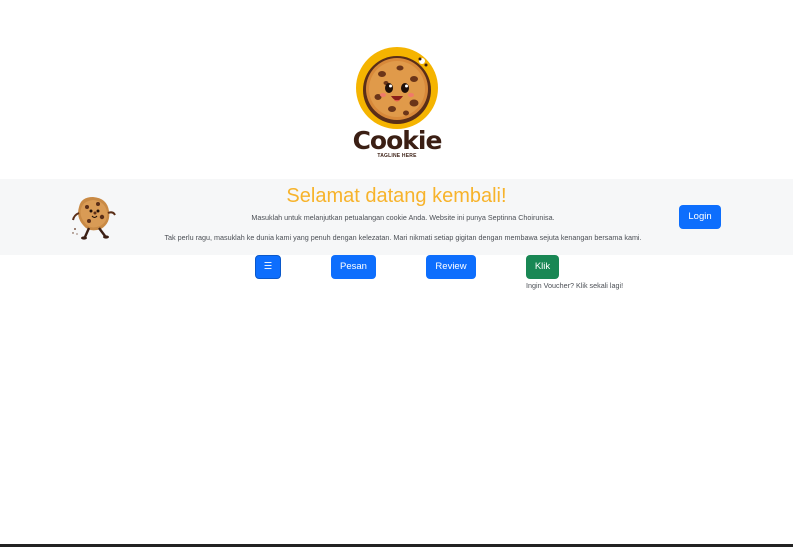 Image resolution: width=793 pixels, height=547 pixels. I want to click on pesan-button: Pesan, so click(353, 267).